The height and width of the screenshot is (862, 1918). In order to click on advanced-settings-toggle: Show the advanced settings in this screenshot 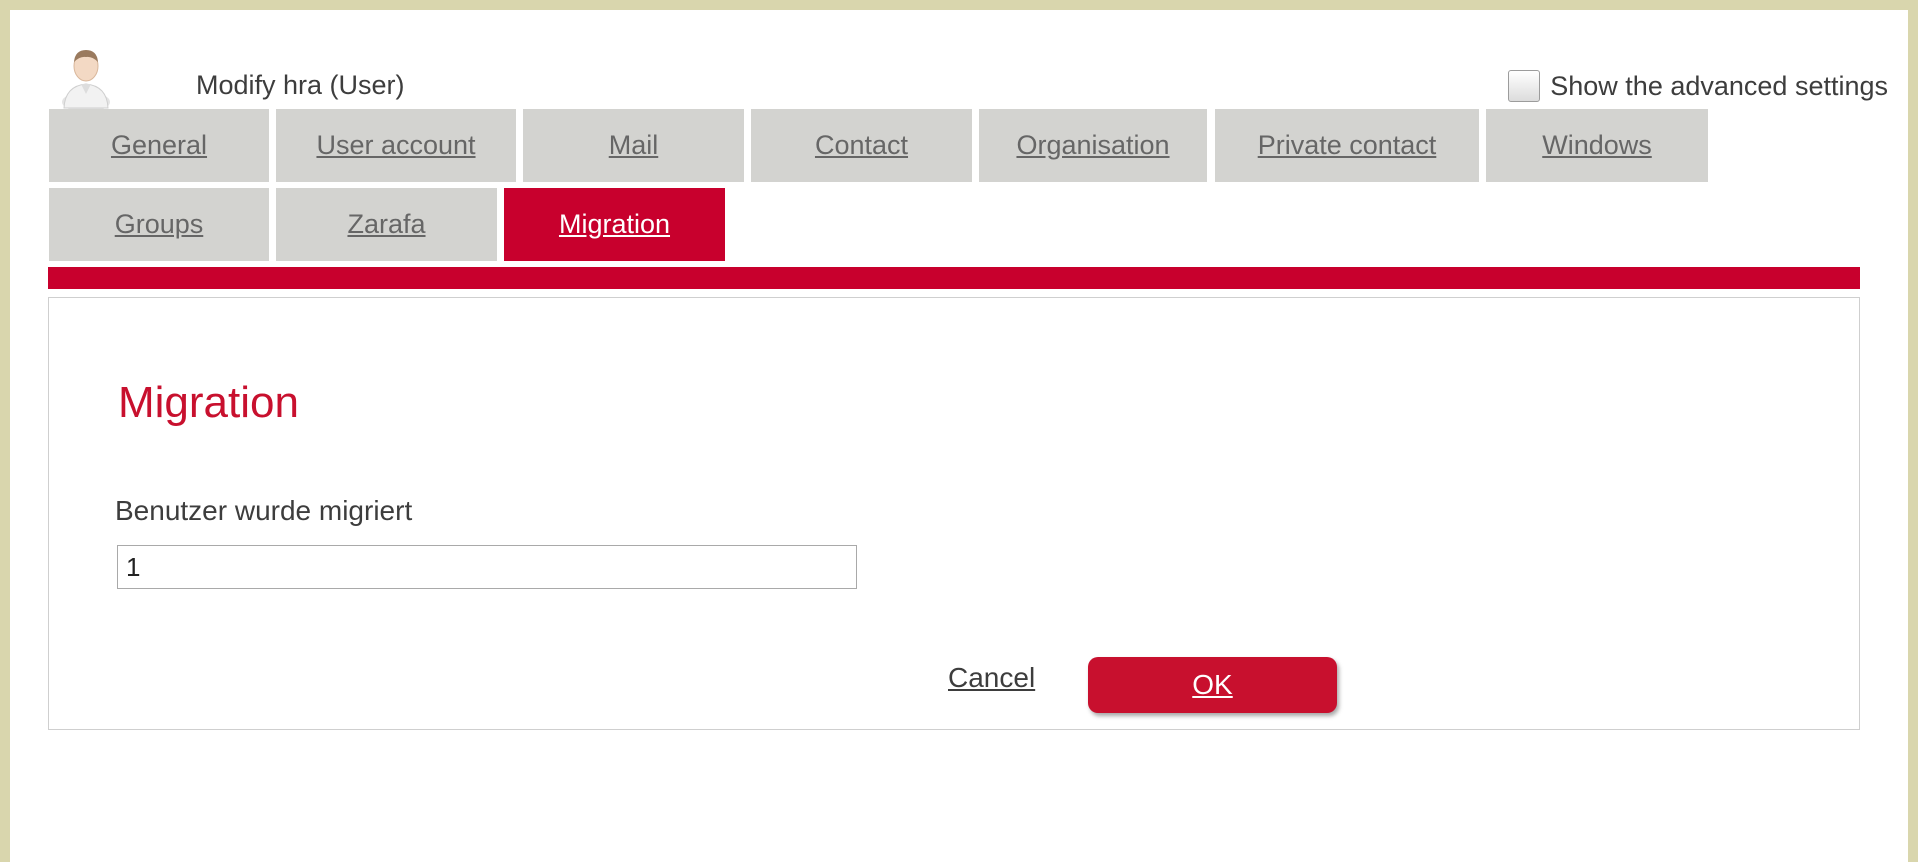, I will do `click(1698, 86)`.